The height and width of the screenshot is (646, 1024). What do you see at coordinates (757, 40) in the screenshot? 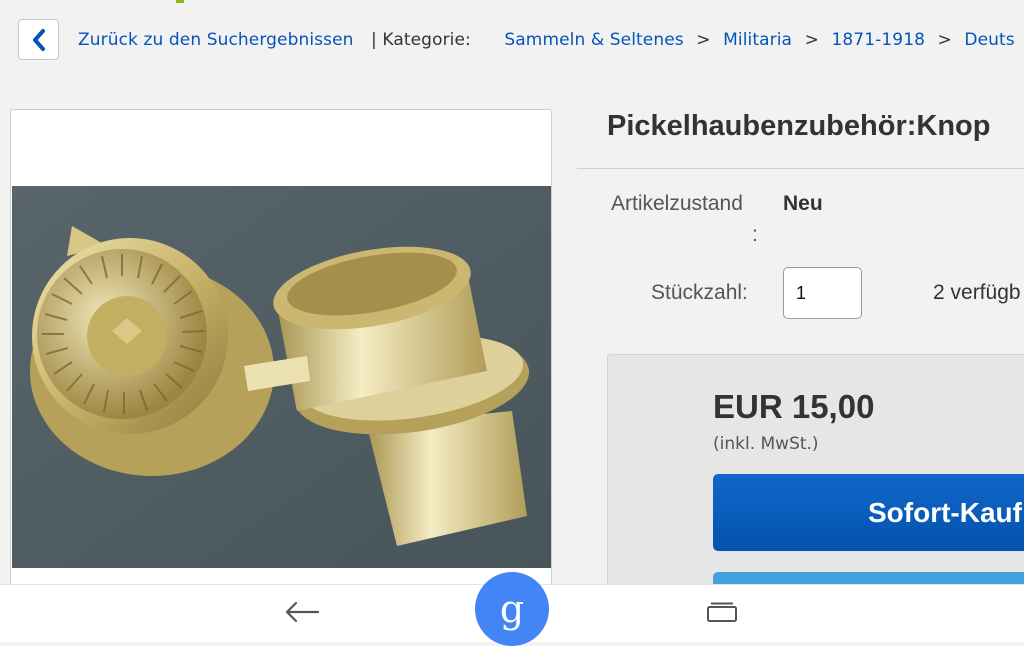
I see `breadcrumb-item-militaria: Militaria` at bounding box center [757, 40].